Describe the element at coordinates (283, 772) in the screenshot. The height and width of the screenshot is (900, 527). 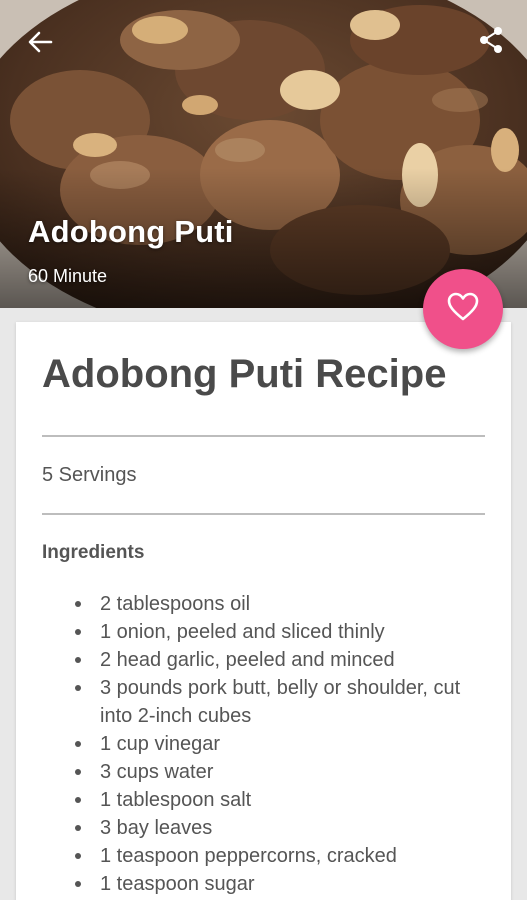
I see `ingredient-item: 3 cups water` at that location.